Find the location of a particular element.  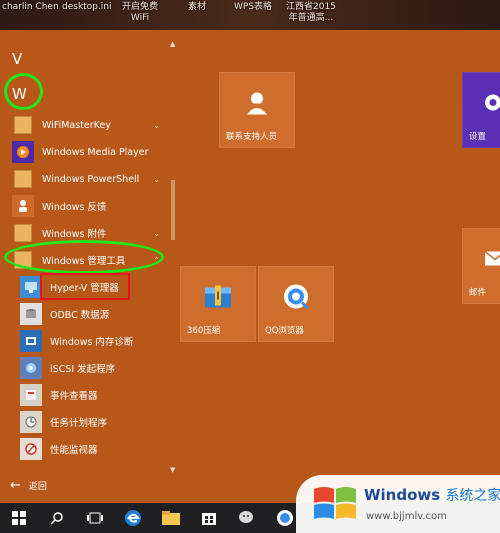

annotation-ellipse-admin-tools is located at coordinates (84, 257).